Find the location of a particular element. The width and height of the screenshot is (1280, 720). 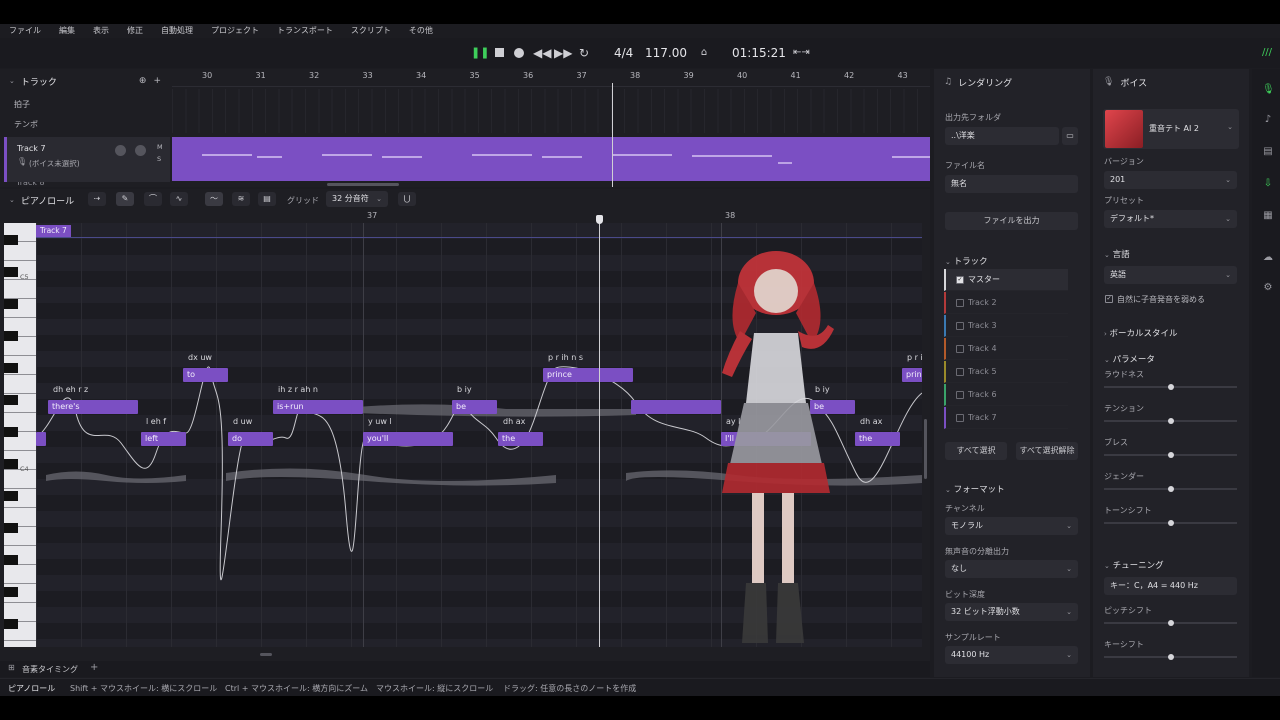

time-signature: 4/4 is located at coordinates (623, 53).